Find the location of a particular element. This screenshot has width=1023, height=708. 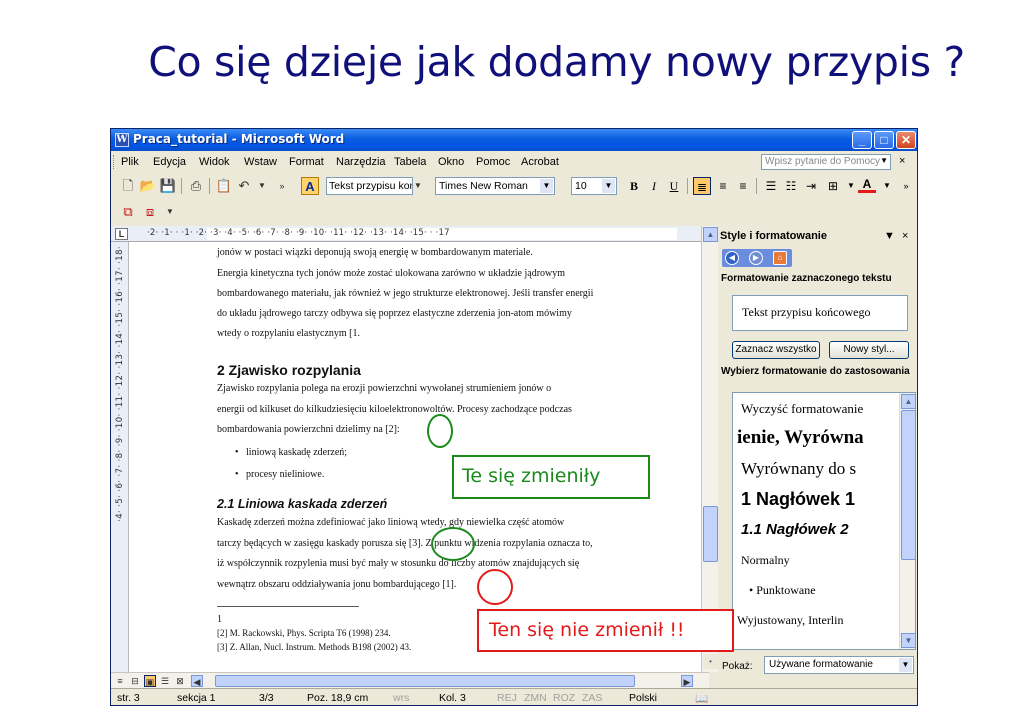

vertical-scrollbar: ▲ • is located at coordinates (709, 449).